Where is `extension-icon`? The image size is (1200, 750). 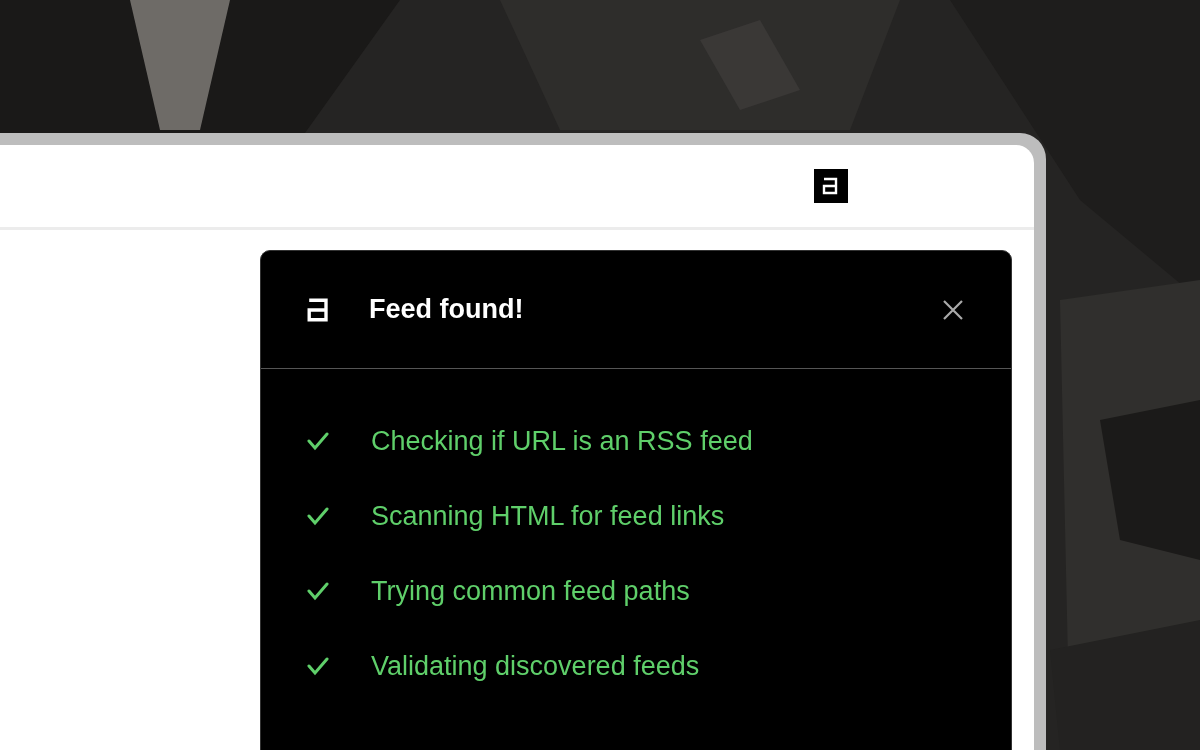
extension-icon is located at coordinates (831, 186).